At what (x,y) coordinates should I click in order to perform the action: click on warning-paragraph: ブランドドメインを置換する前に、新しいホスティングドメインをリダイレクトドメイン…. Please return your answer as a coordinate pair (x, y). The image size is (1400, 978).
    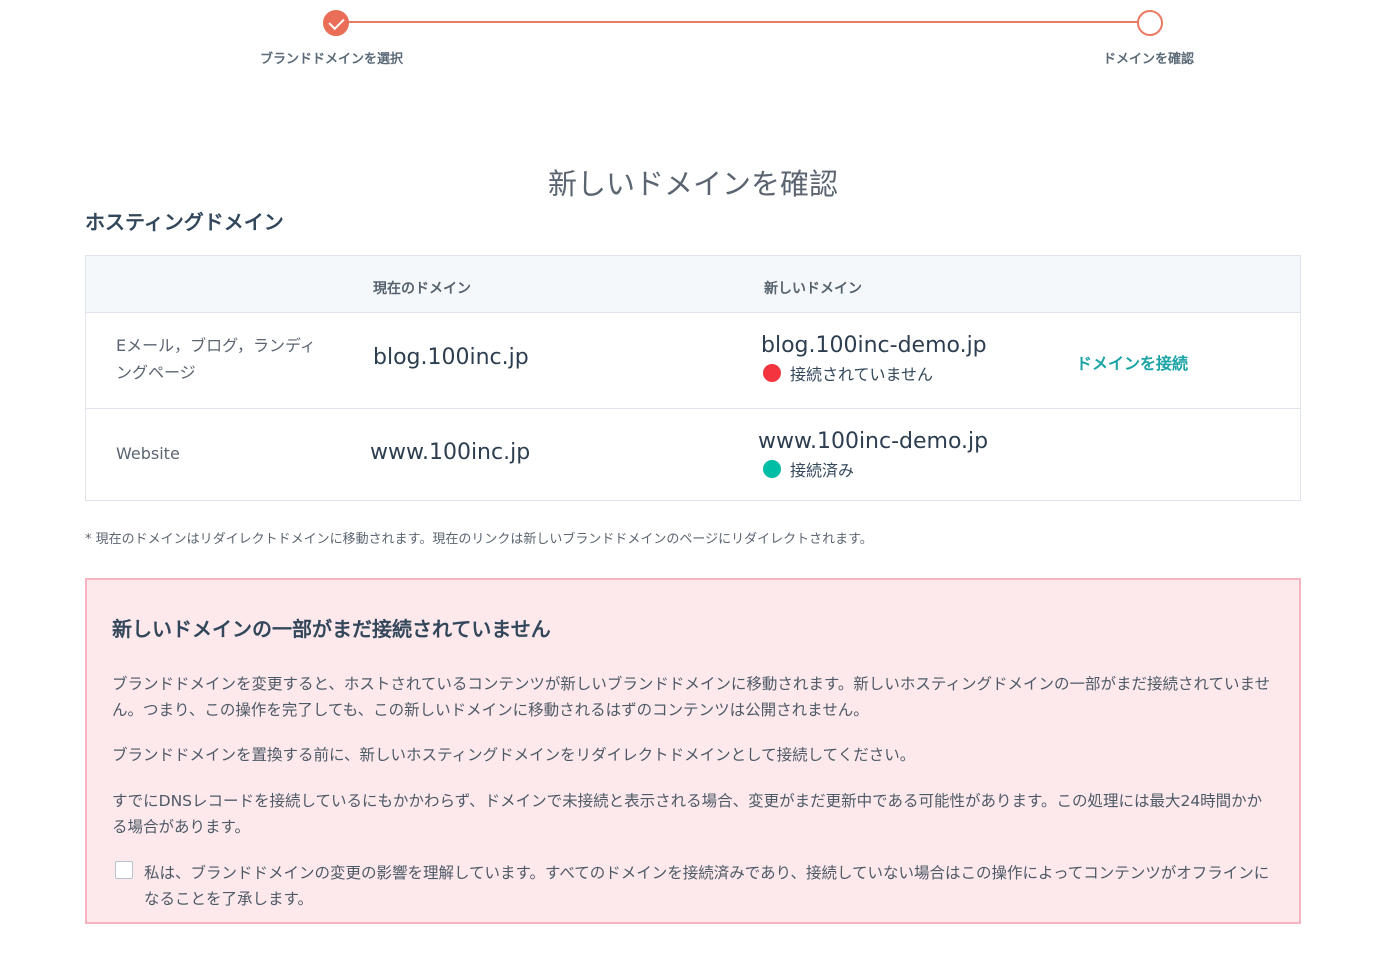
    Looking at the image, I should click on (514, 755).